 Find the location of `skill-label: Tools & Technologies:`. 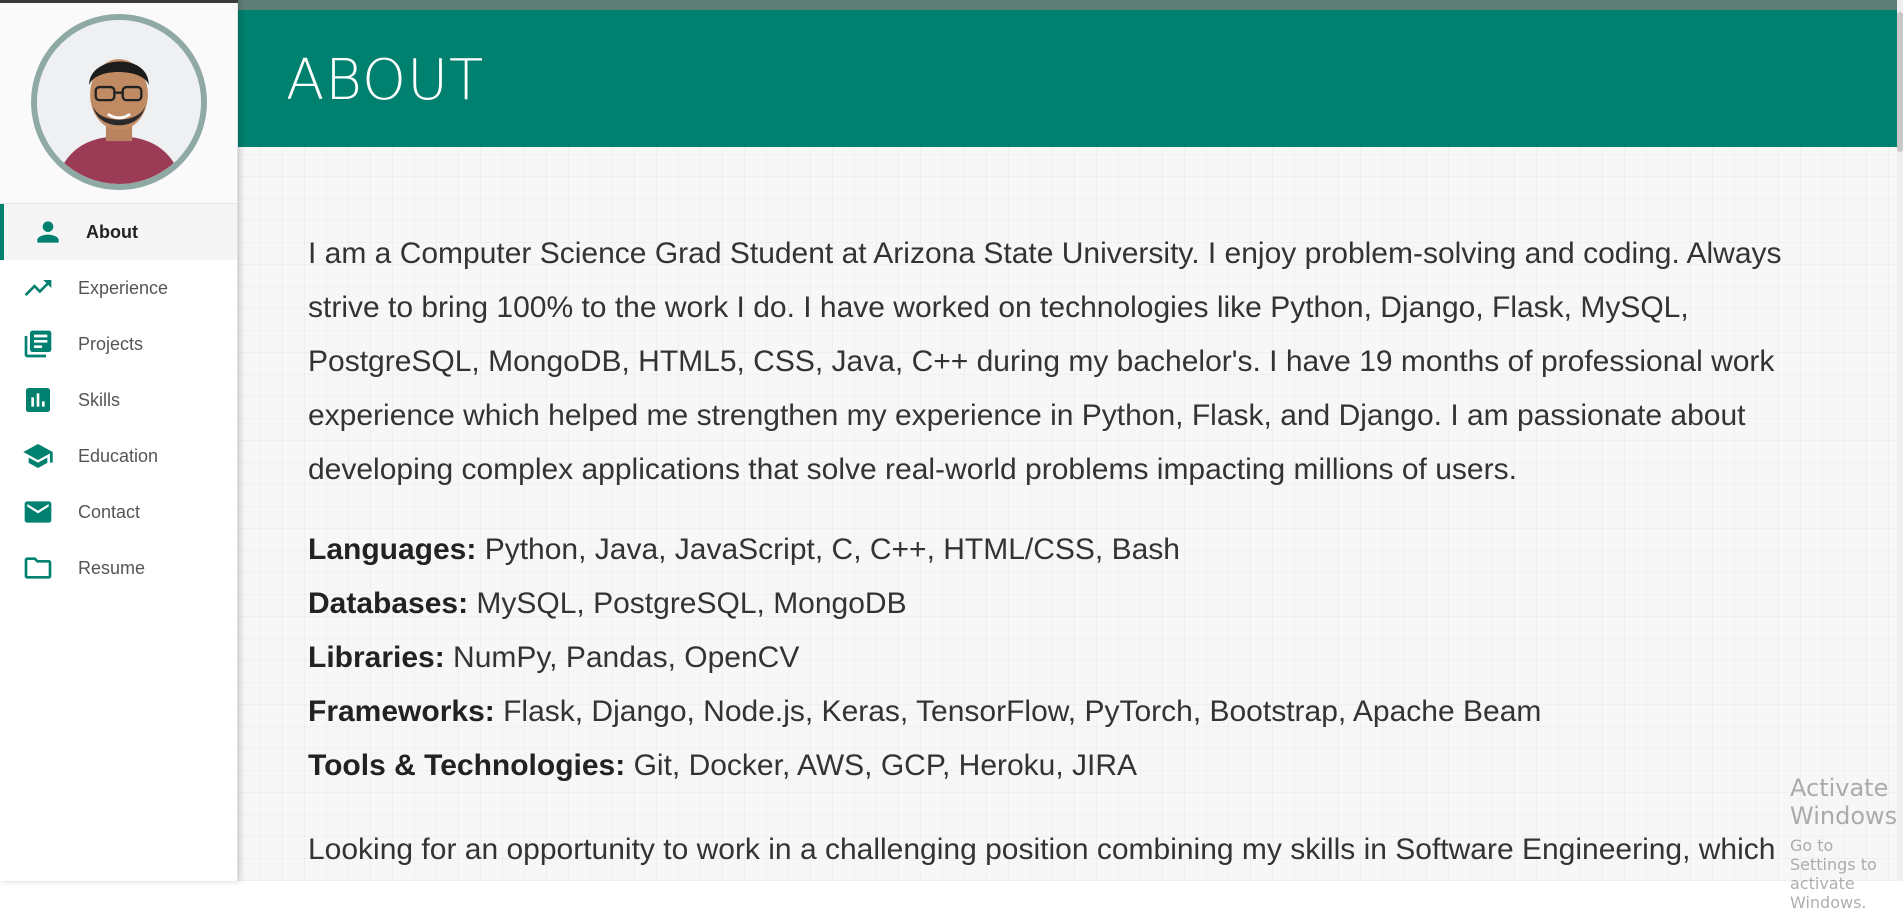

skill-label: Tools & Technologies: is located at coordinates (467, 765).